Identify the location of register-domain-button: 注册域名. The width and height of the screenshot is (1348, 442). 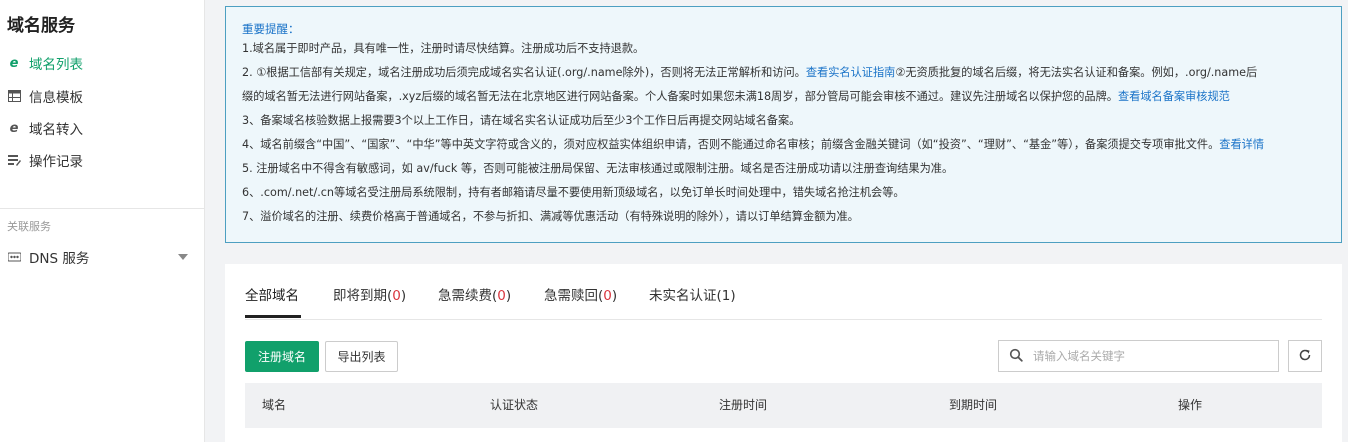
(282, 356).